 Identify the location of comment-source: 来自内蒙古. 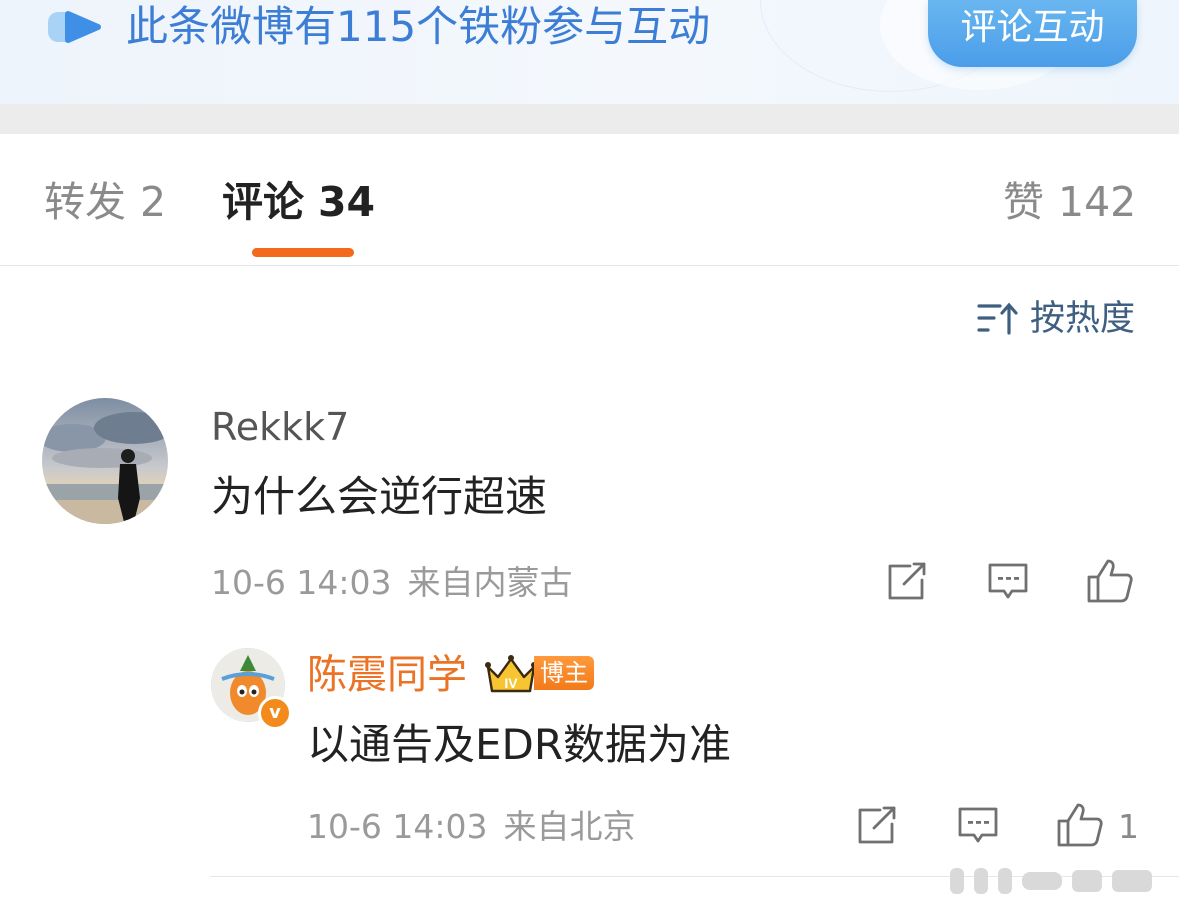
(490, 582).